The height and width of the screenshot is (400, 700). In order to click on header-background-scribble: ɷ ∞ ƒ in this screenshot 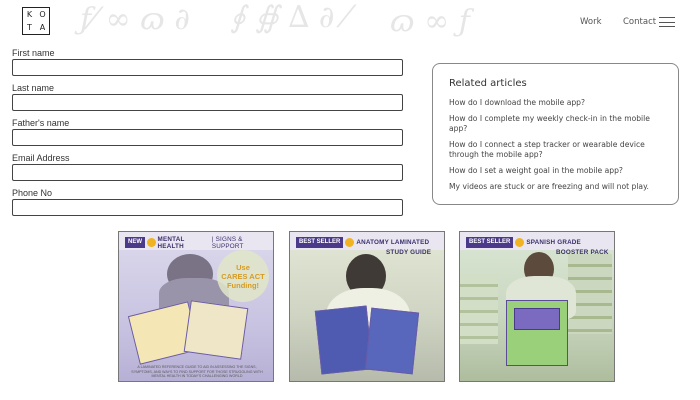, I will do `click(430, 21)`.